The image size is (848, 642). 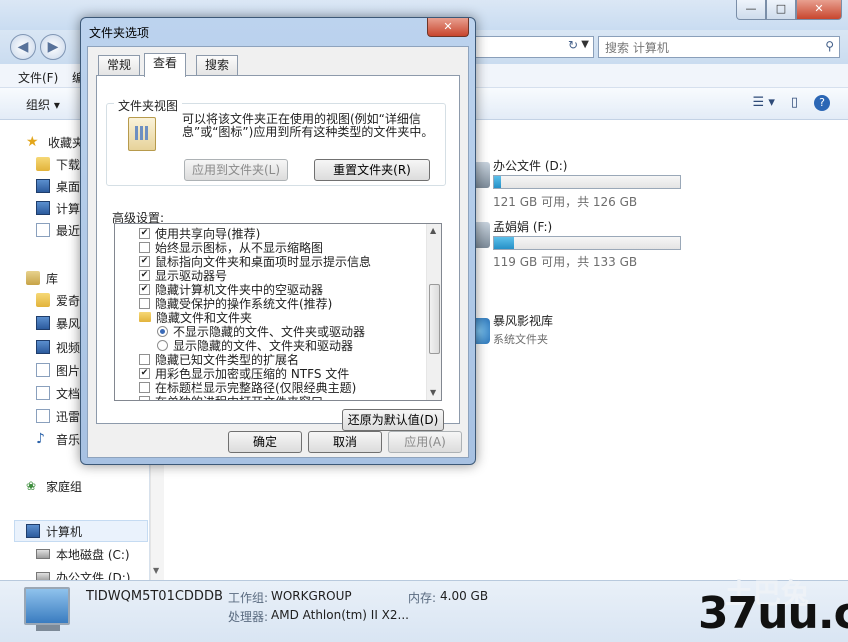 What do you see at coordinates (781, 10) in the screenshot?
I see `maximize-button: □` at bounding box center [781, 10].